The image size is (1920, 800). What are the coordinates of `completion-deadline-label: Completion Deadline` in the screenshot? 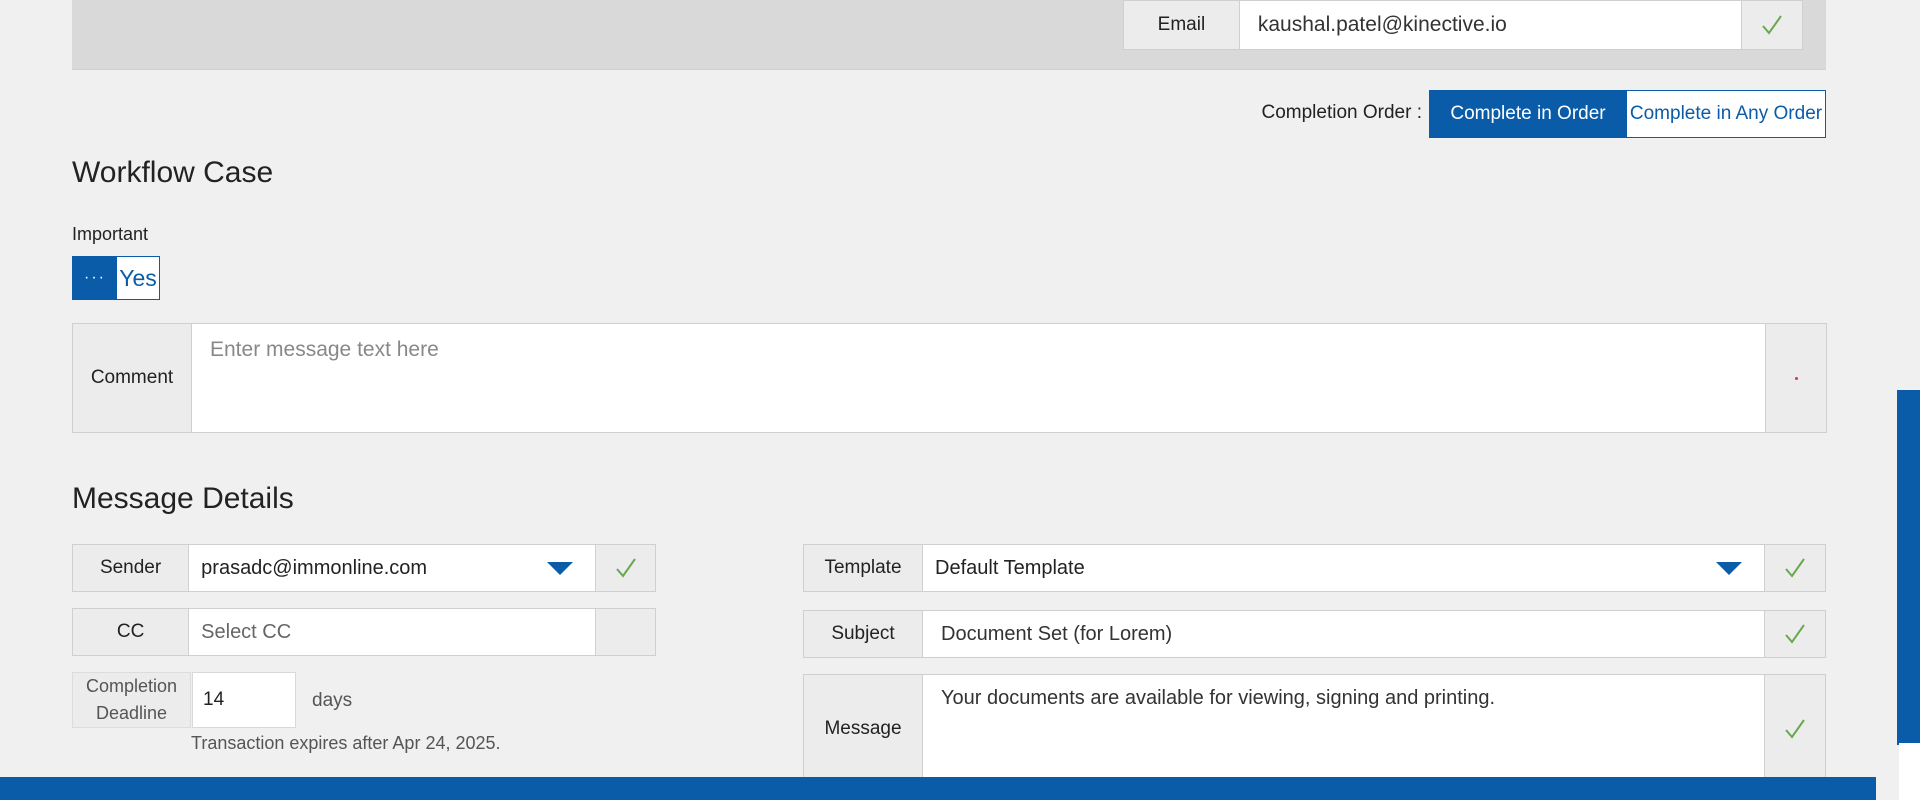 It's located at (131, 700).